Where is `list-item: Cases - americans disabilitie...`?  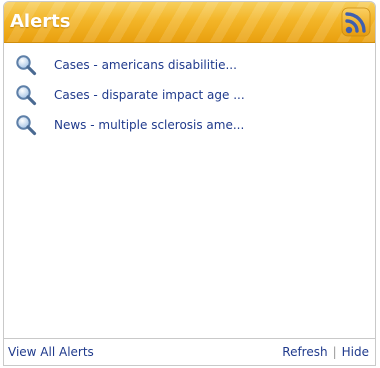 list-item: Cases - americans disabilitie... is located at coordinates (189, 69).